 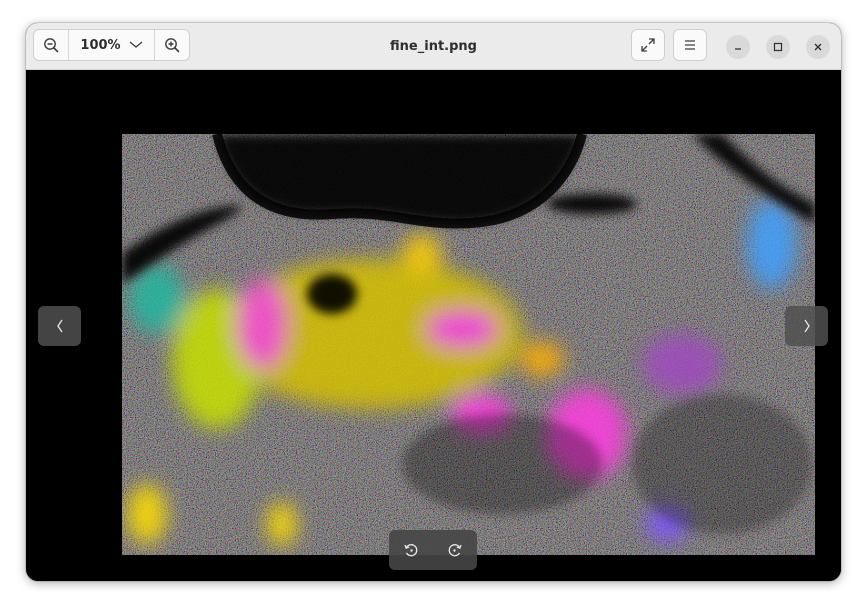 I want to click on maximize-icon, so click(x=778, y=47).